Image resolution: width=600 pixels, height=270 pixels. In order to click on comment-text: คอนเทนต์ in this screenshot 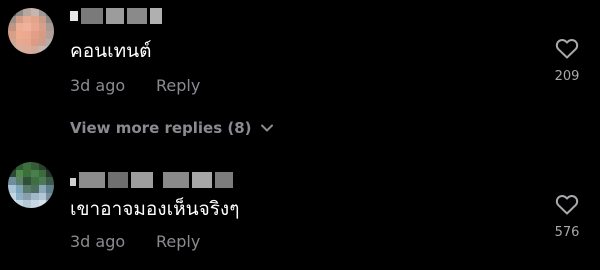, I will do `click(111, 51)`.